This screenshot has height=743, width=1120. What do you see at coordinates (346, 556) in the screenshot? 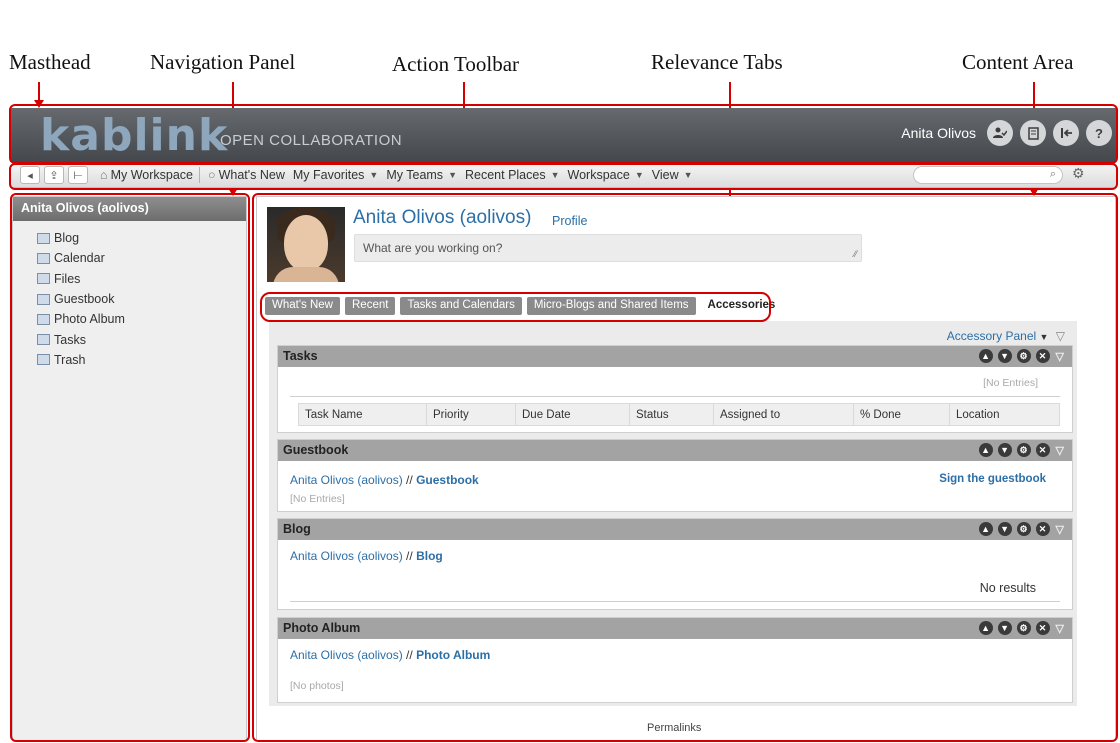
I see `blog-owner-link: Anita Olivos (aolivos)` at bounding box center [346, 556].